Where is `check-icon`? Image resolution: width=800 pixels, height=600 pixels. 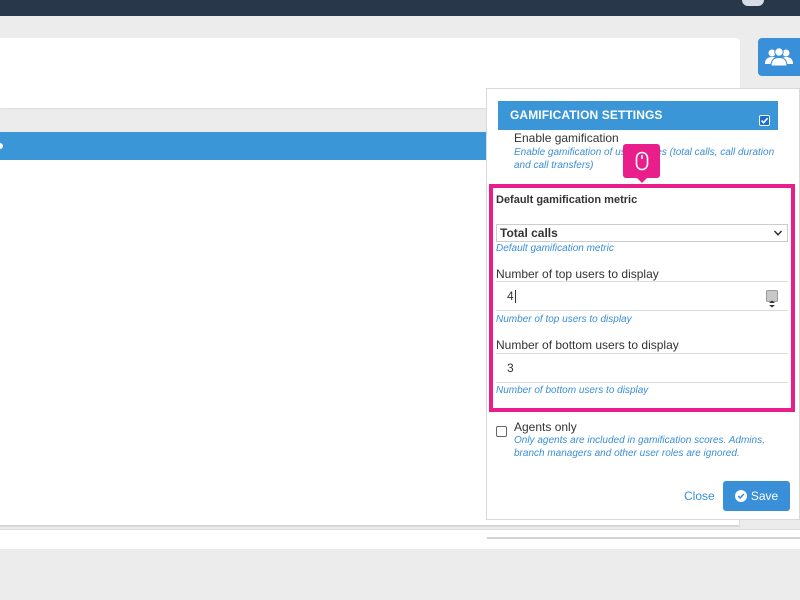 check-icon is located at coordinates (764, 120).